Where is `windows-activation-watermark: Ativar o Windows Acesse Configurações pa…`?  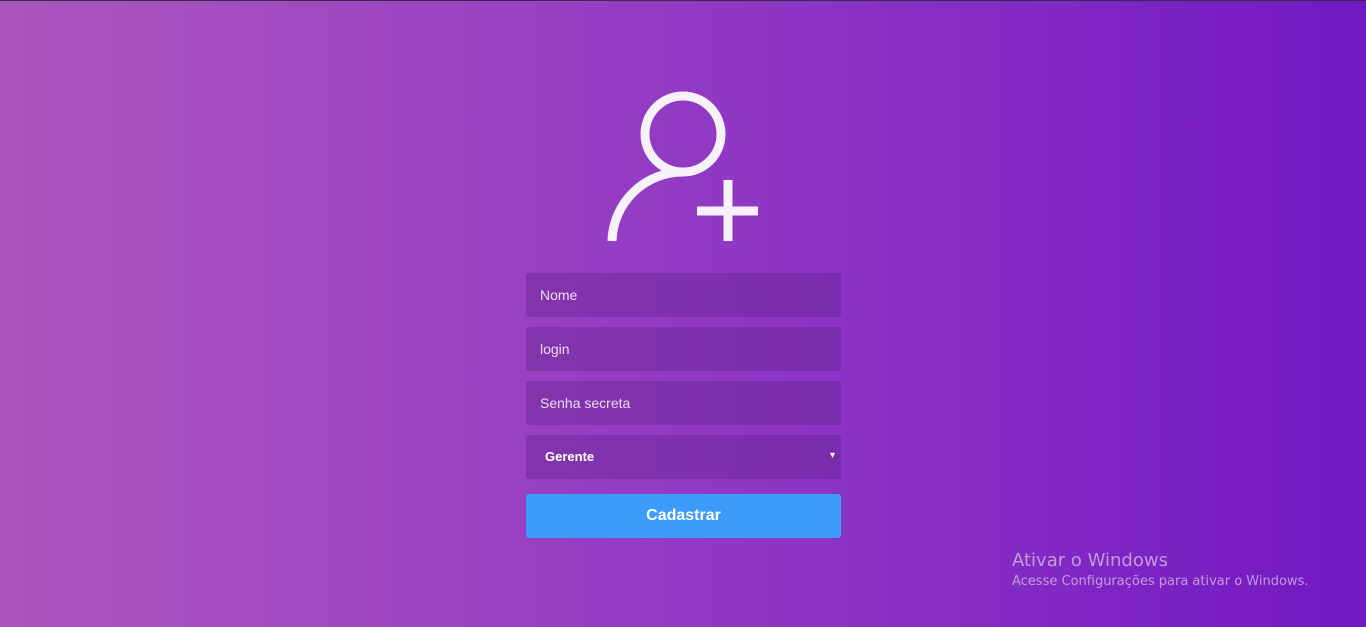 windows-activation-watermark: Ativar o Windows Acesse Configurações pa… is located at coordinates (1160, 569).